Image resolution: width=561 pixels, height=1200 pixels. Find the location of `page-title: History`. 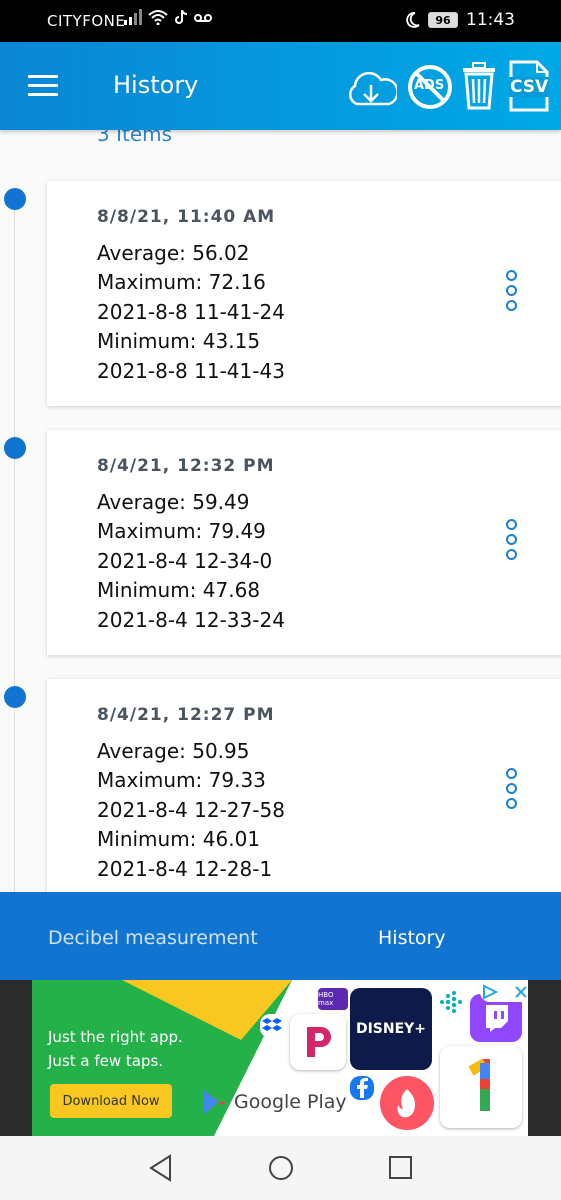

page-title: History is located at coordinates (156, 85).